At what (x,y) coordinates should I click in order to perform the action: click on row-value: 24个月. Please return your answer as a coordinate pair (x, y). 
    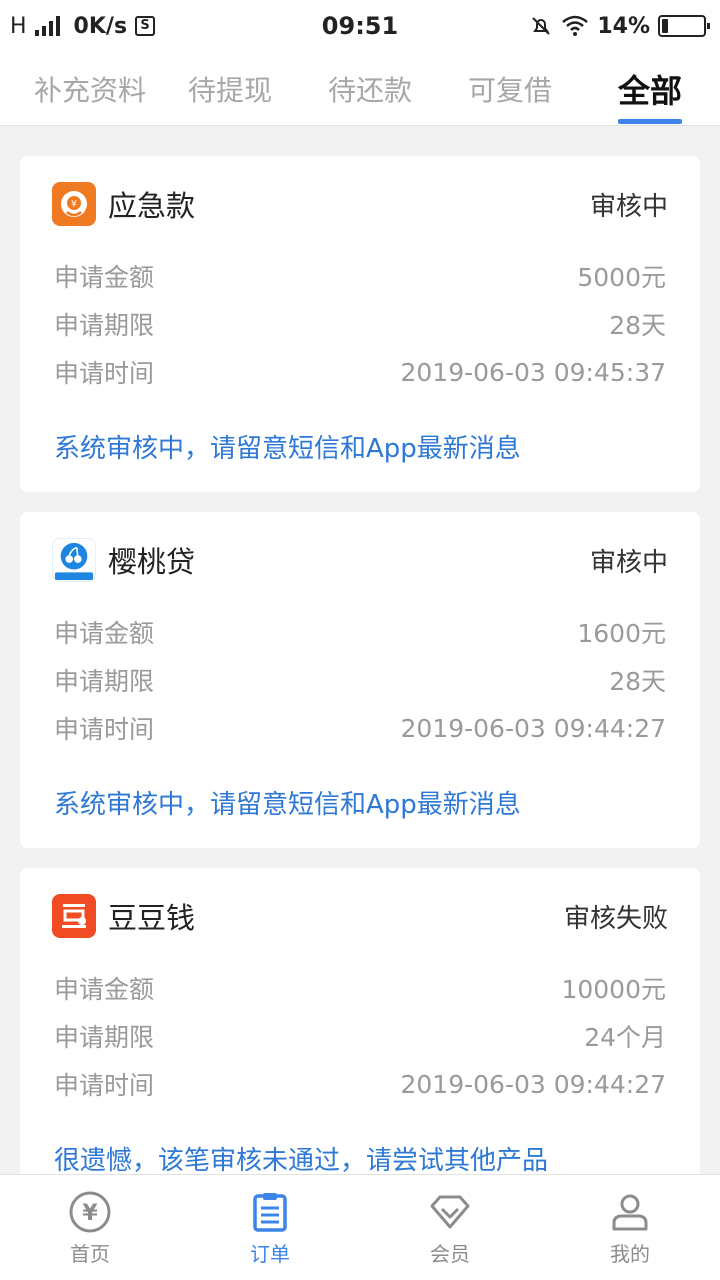
    Looking at the image, I should click on (625, 1037).